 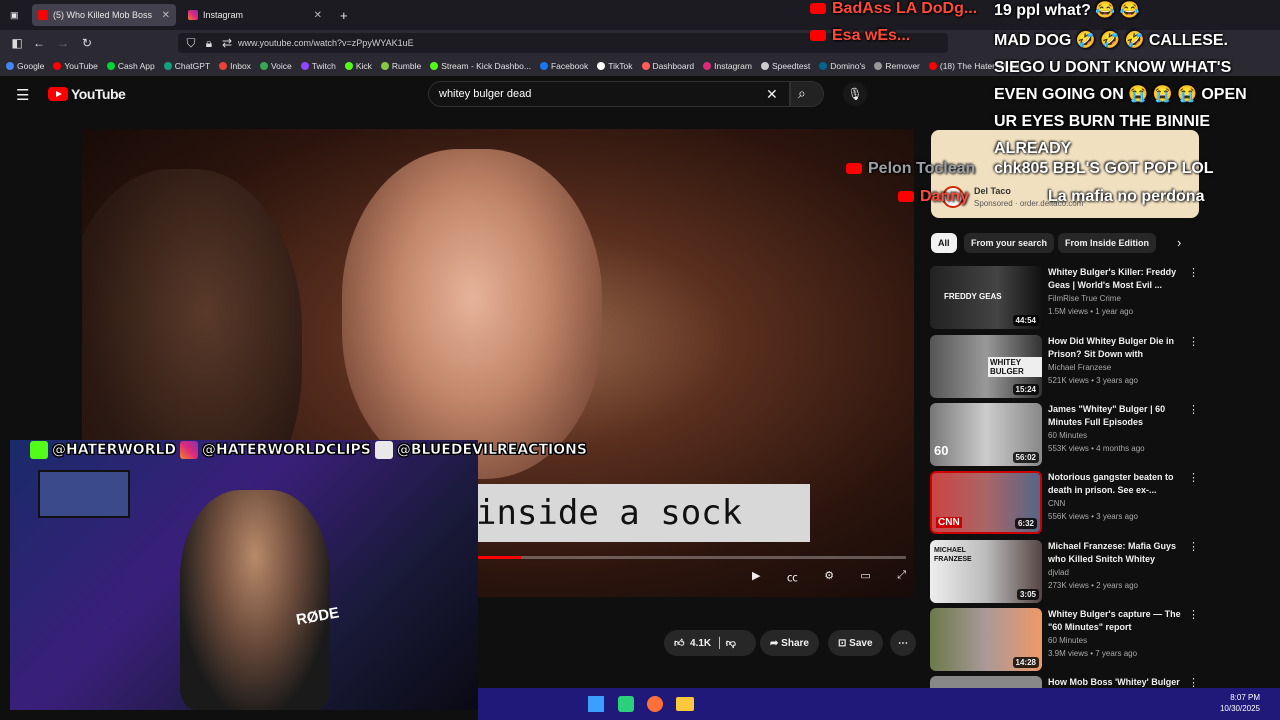 What do you see at coordinates (829, 579) in the screenshot?
I see `settings-gear-icon: ⚙` at bounding box center [829, 579].